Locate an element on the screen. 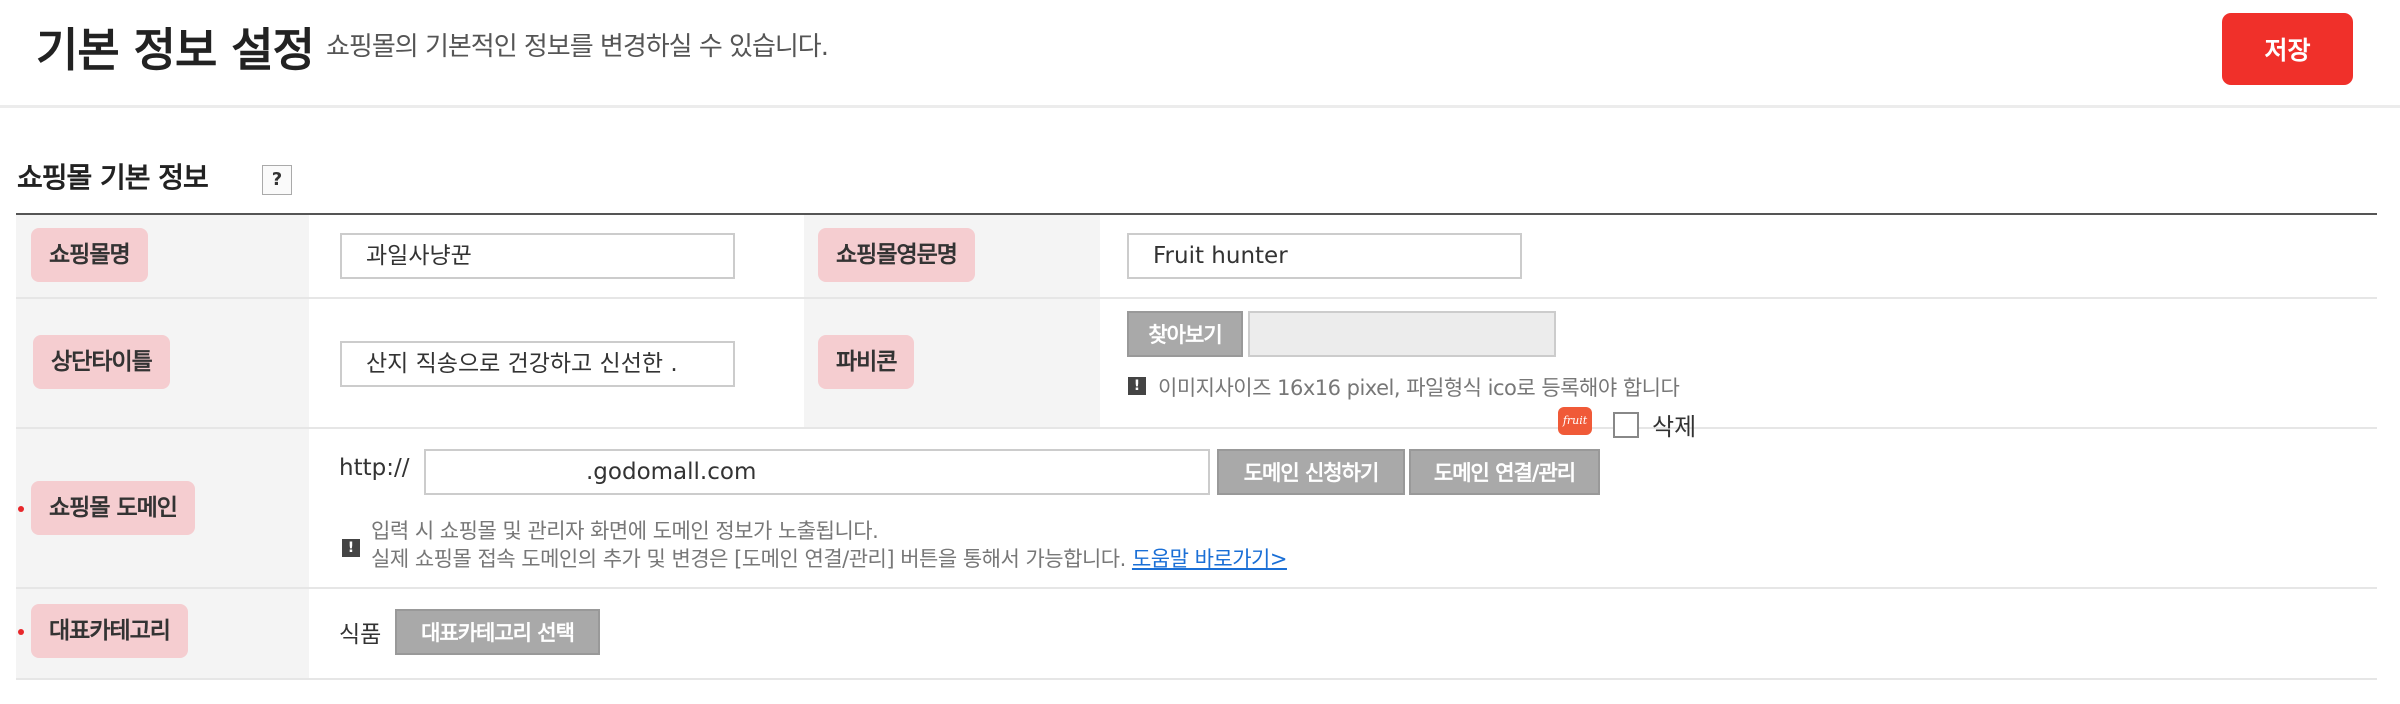 This screenshot has height=704, width=2400. domain-apply-button: 도메인 신청하기 is located at coordinates (1311, 472).